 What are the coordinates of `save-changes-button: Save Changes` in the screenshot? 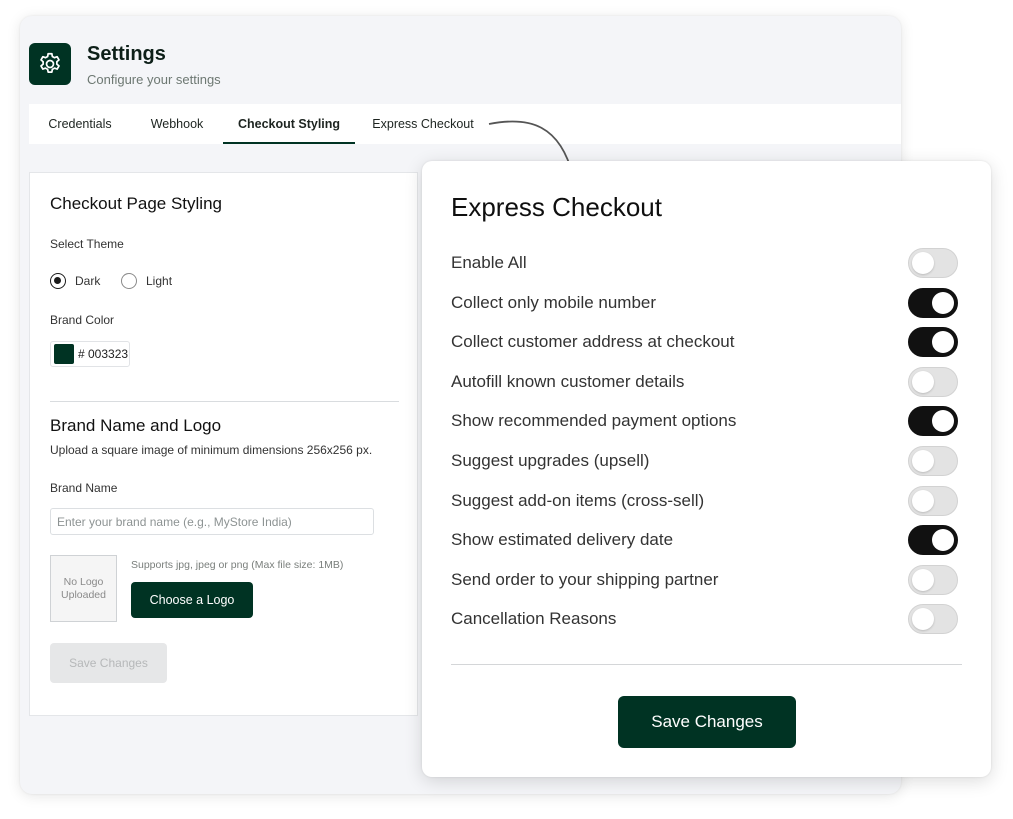 It's located at (707, 722).